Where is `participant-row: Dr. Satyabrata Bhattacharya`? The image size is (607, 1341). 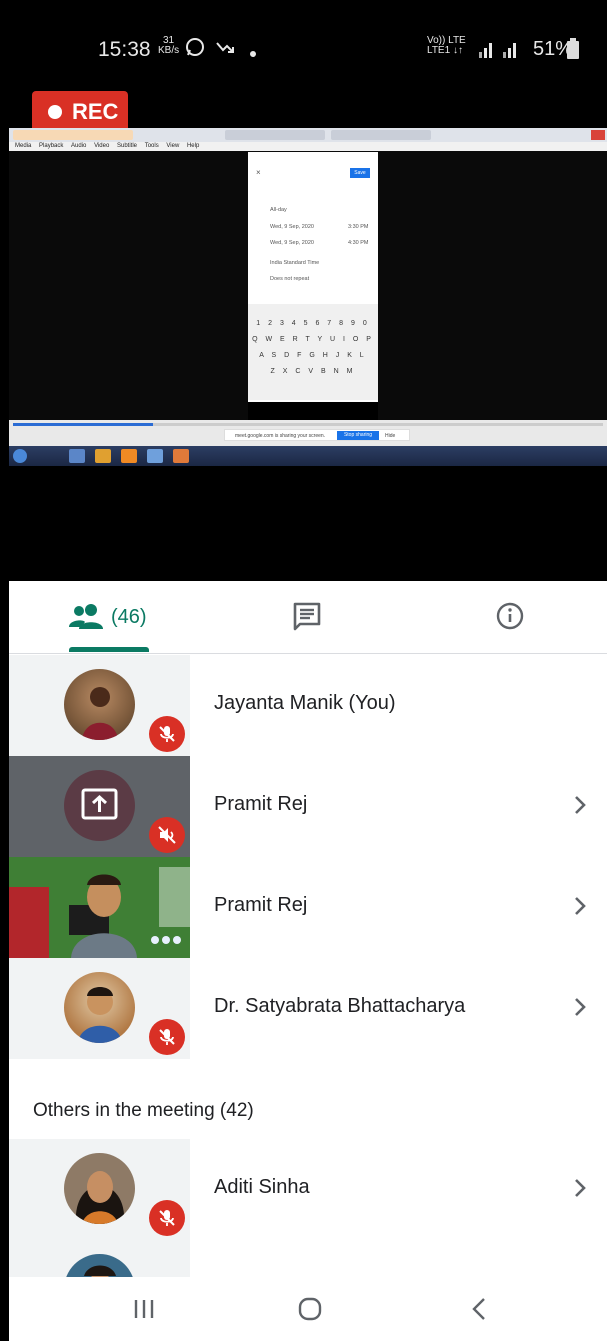 participant-row: Dr. Satyabrata Bhattacharya is located at coordinates (308, 1008).